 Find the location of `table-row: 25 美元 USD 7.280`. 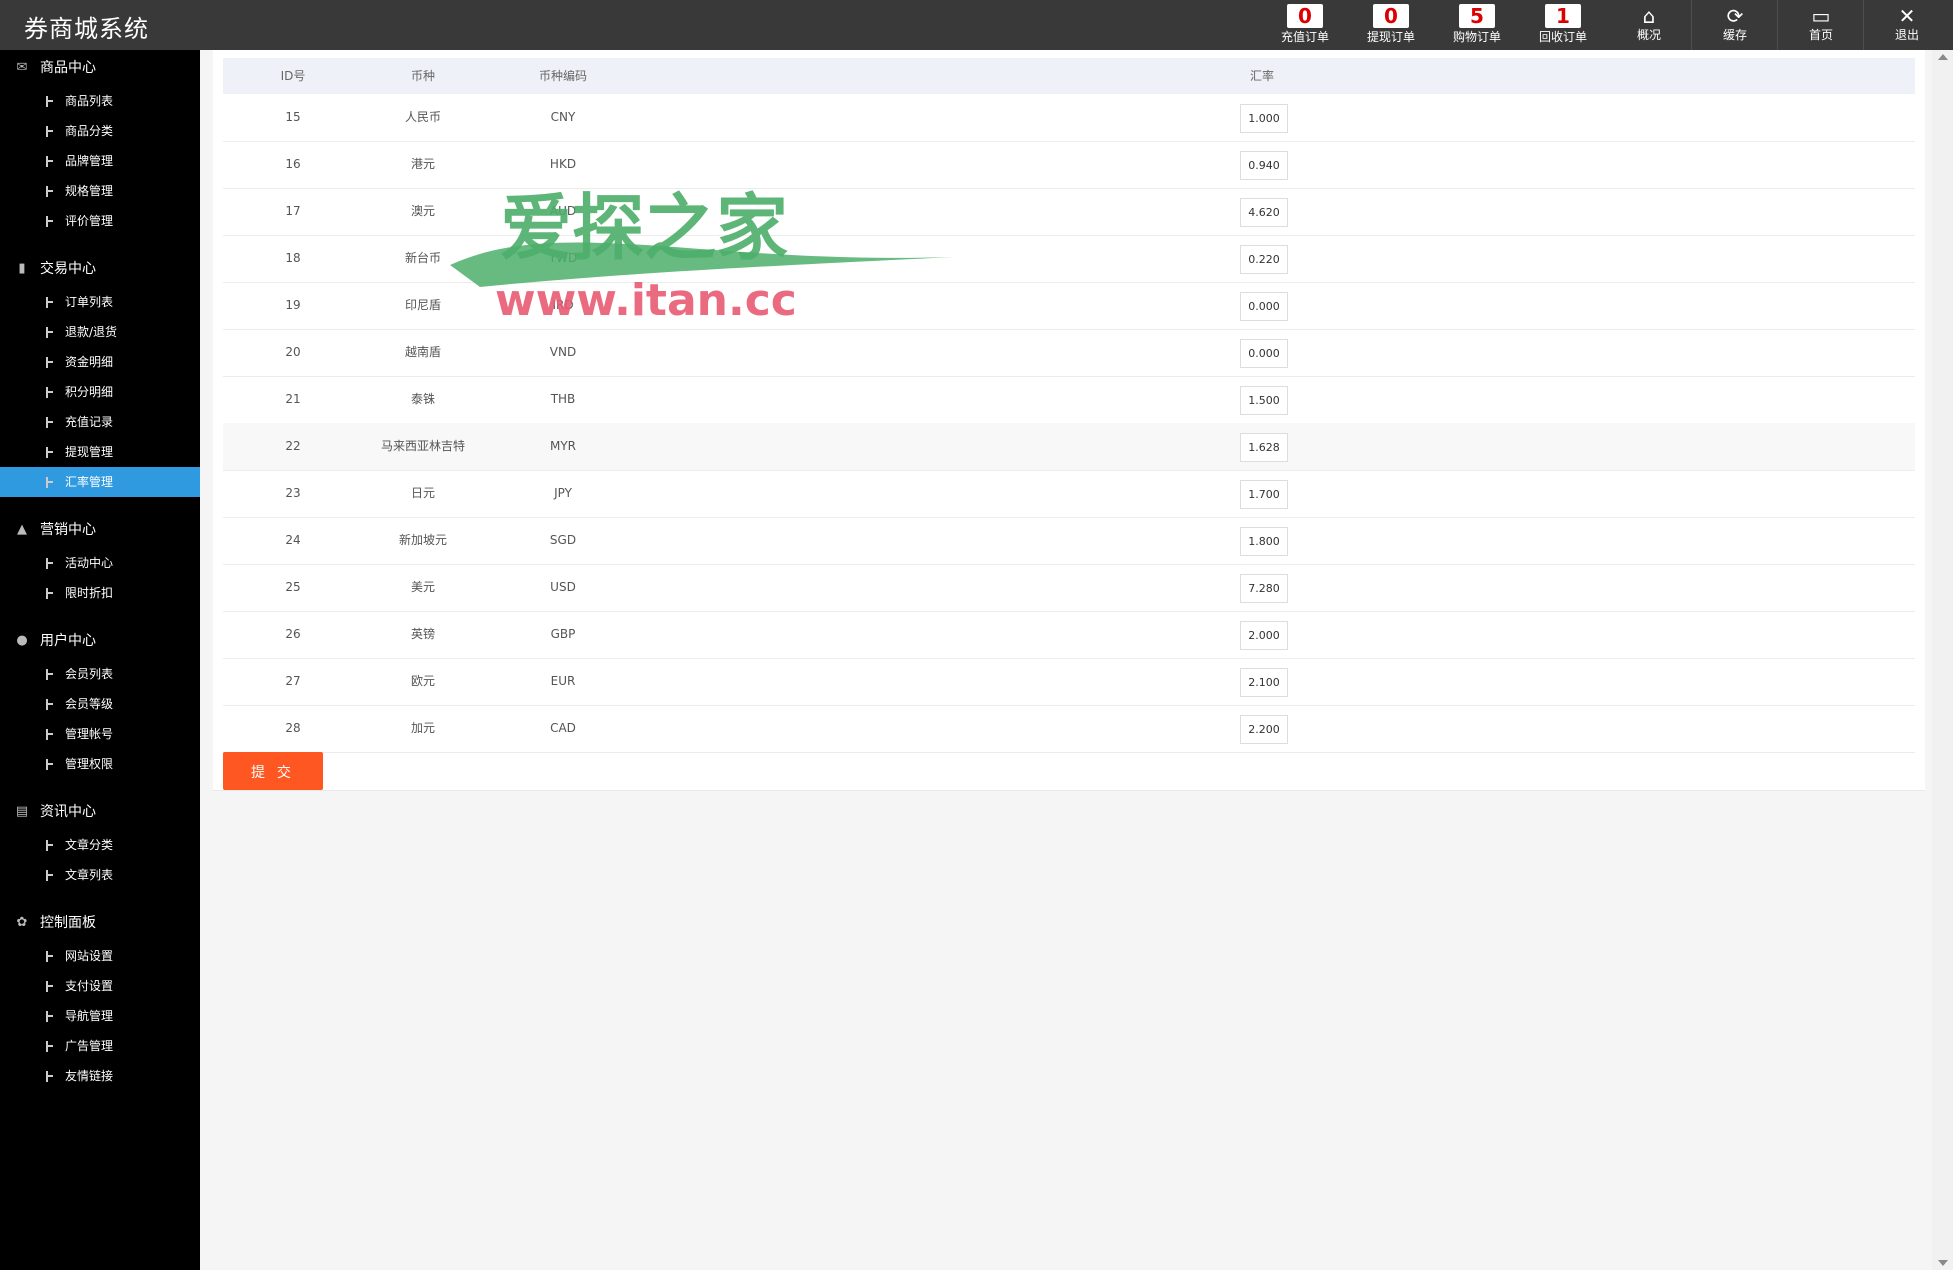

table-row: 25 美元 USD 7.280 is located at coordinates (1069, 588).